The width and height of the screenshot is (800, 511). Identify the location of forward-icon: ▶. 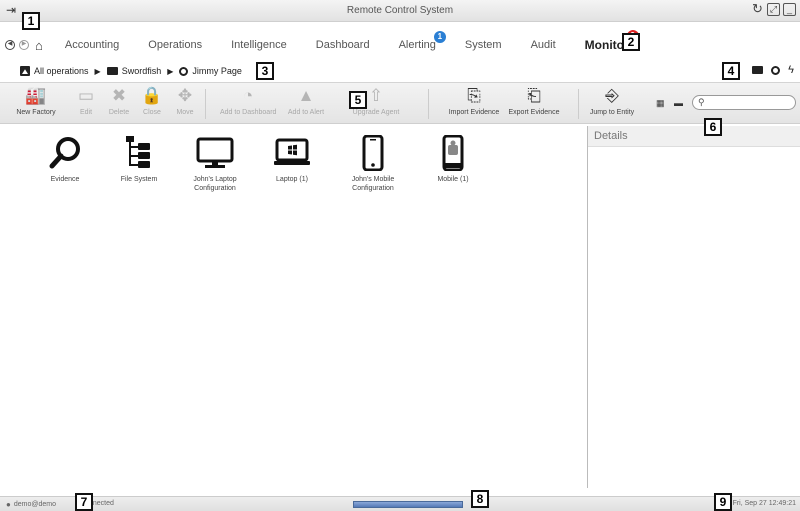
(24, 45).